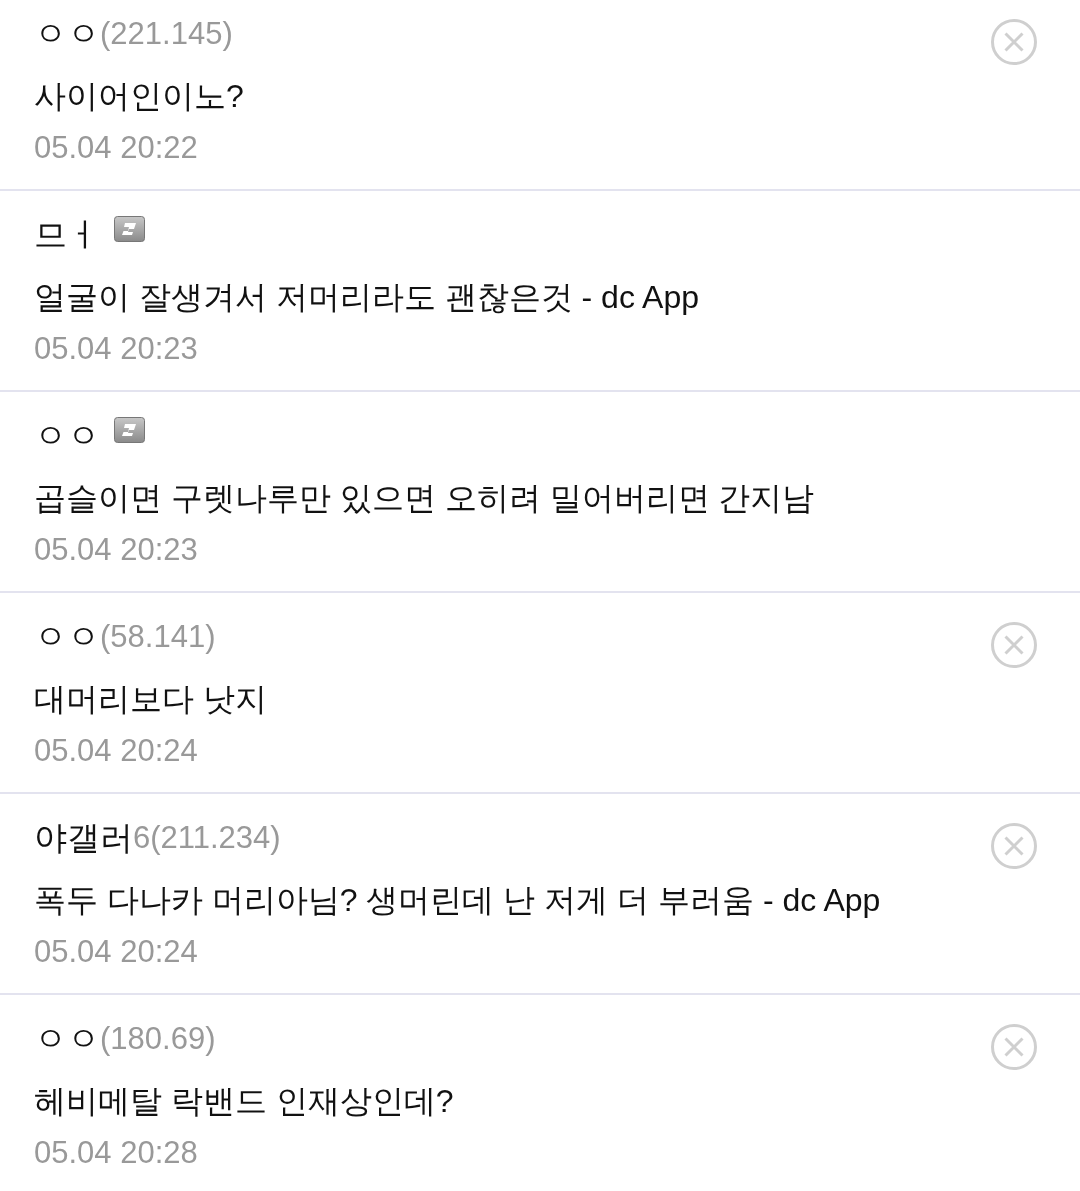 This screenshot has height=1191, width=1080. I want to click on comment-text: 폭두 다나카 머리아님? 생머린데 난 저게 더 부러움 - dc App, so click(458, 900).